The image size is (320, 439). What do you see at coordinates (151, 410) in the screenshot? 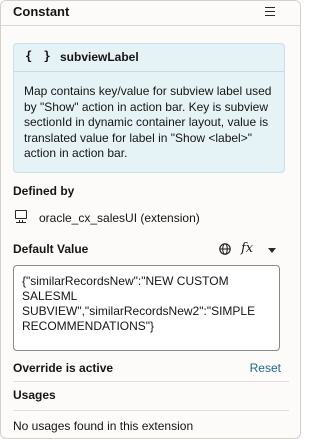
I see `usages-divider` at bounding box center [151, 410].